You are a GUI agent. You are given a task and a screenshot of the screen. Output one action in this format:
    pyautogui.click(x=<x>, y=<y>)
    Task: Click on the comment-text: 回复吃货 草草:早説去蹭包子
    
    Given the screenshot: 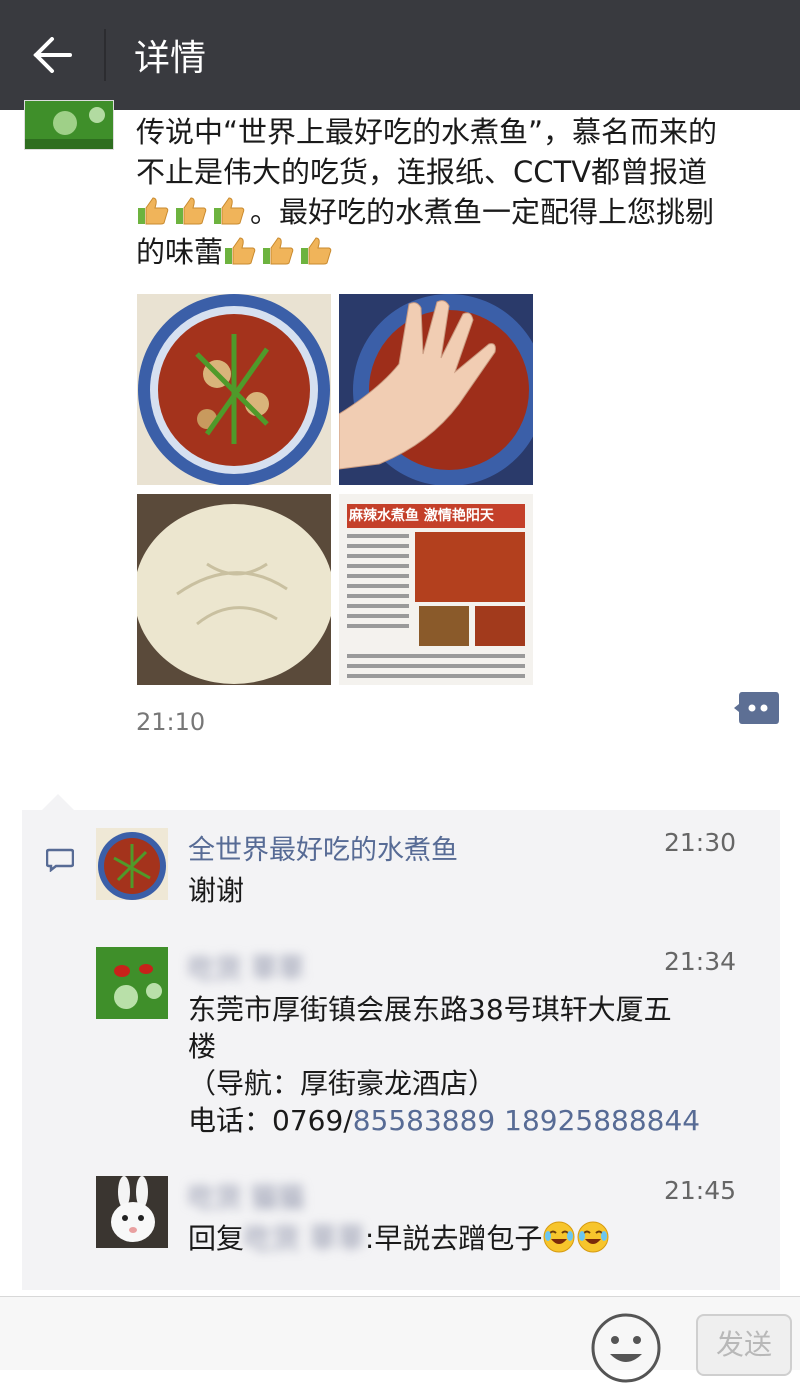 What is the action you would take?
    pyautogui.click(x=463, y=1238)
    